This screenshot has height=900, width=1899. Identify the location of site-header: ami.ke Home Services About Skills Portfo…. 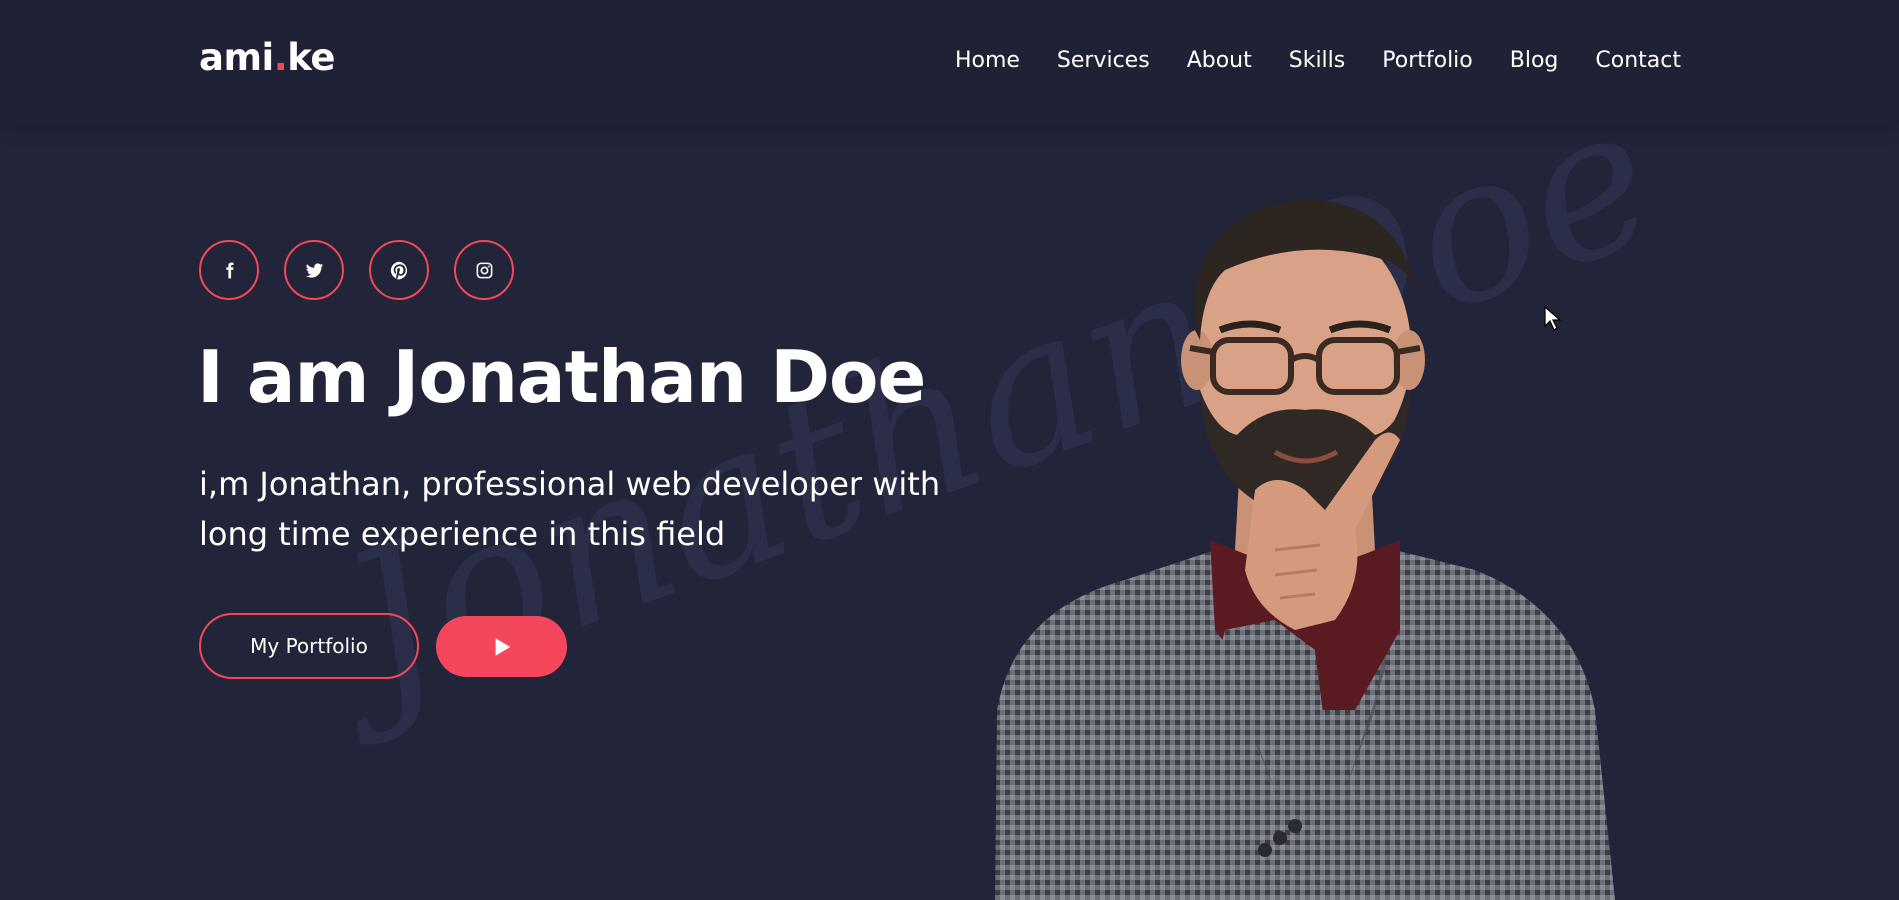
(949, 62).